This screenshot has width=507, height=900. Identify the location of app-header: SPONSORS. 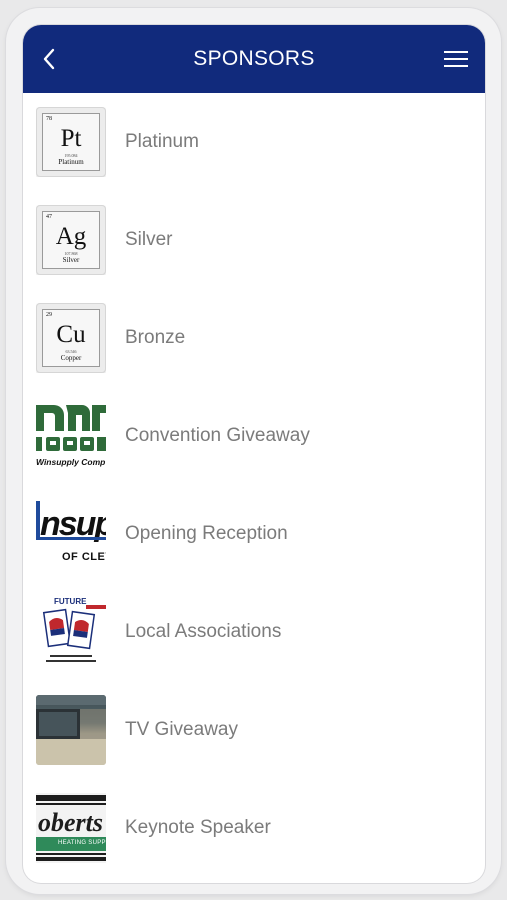
(254, 59).